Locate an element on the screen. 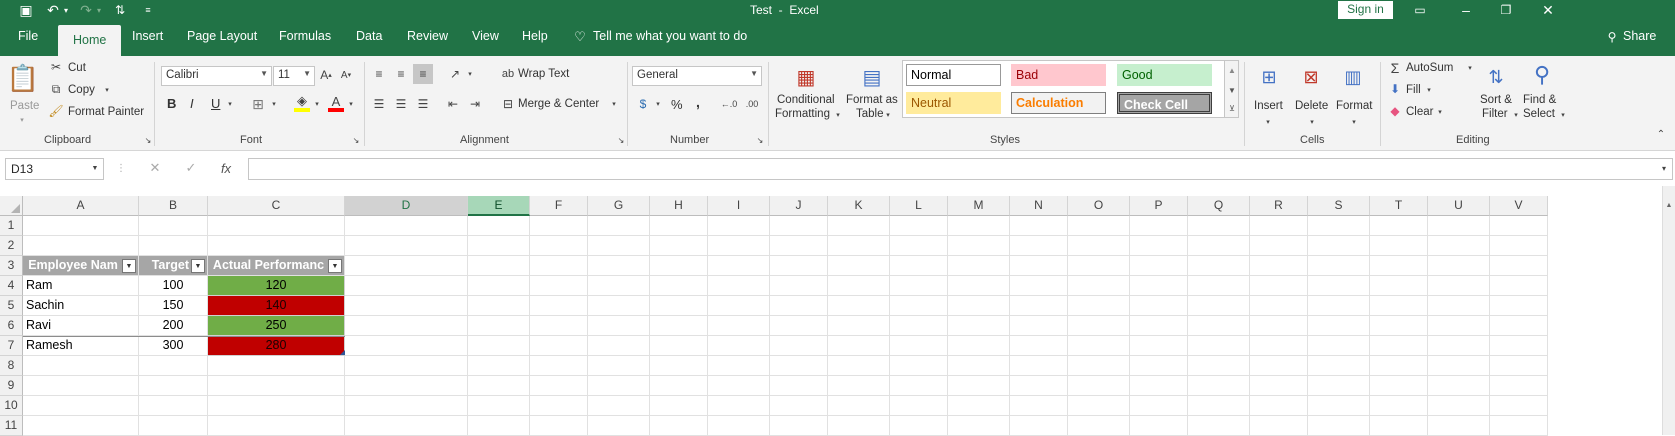 This screenshot has width=1675, height=436. cell-m6 is located at coordinates (979, 326).